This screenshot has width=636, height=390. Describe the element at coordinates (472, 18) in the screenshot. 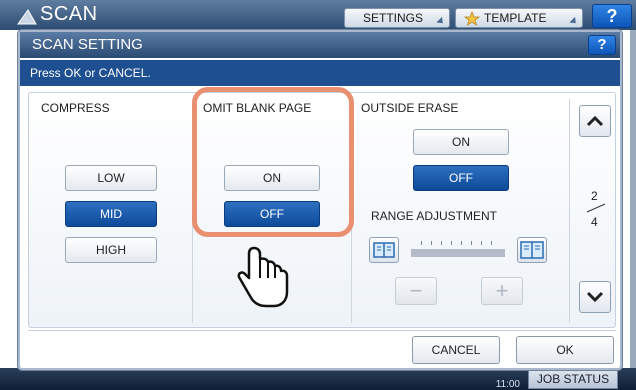

I see `star-icon` at that location.